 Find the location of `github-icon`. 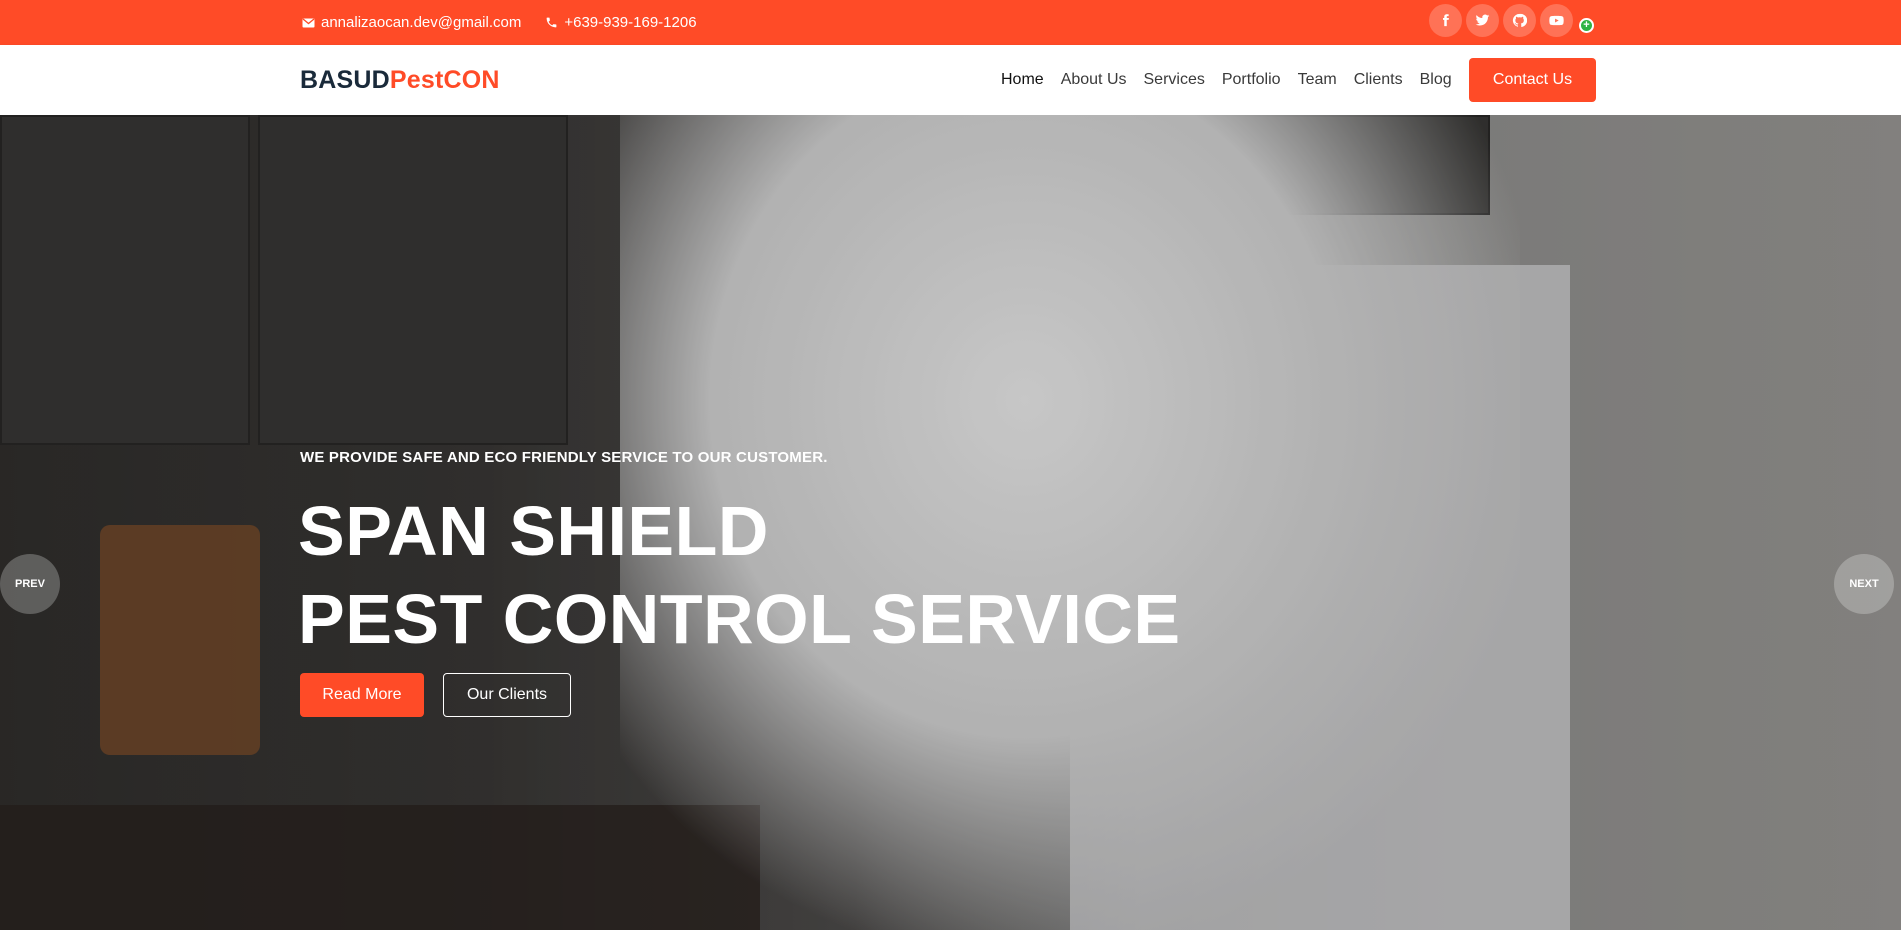

github-icon is located at coordinates (1519, 20).